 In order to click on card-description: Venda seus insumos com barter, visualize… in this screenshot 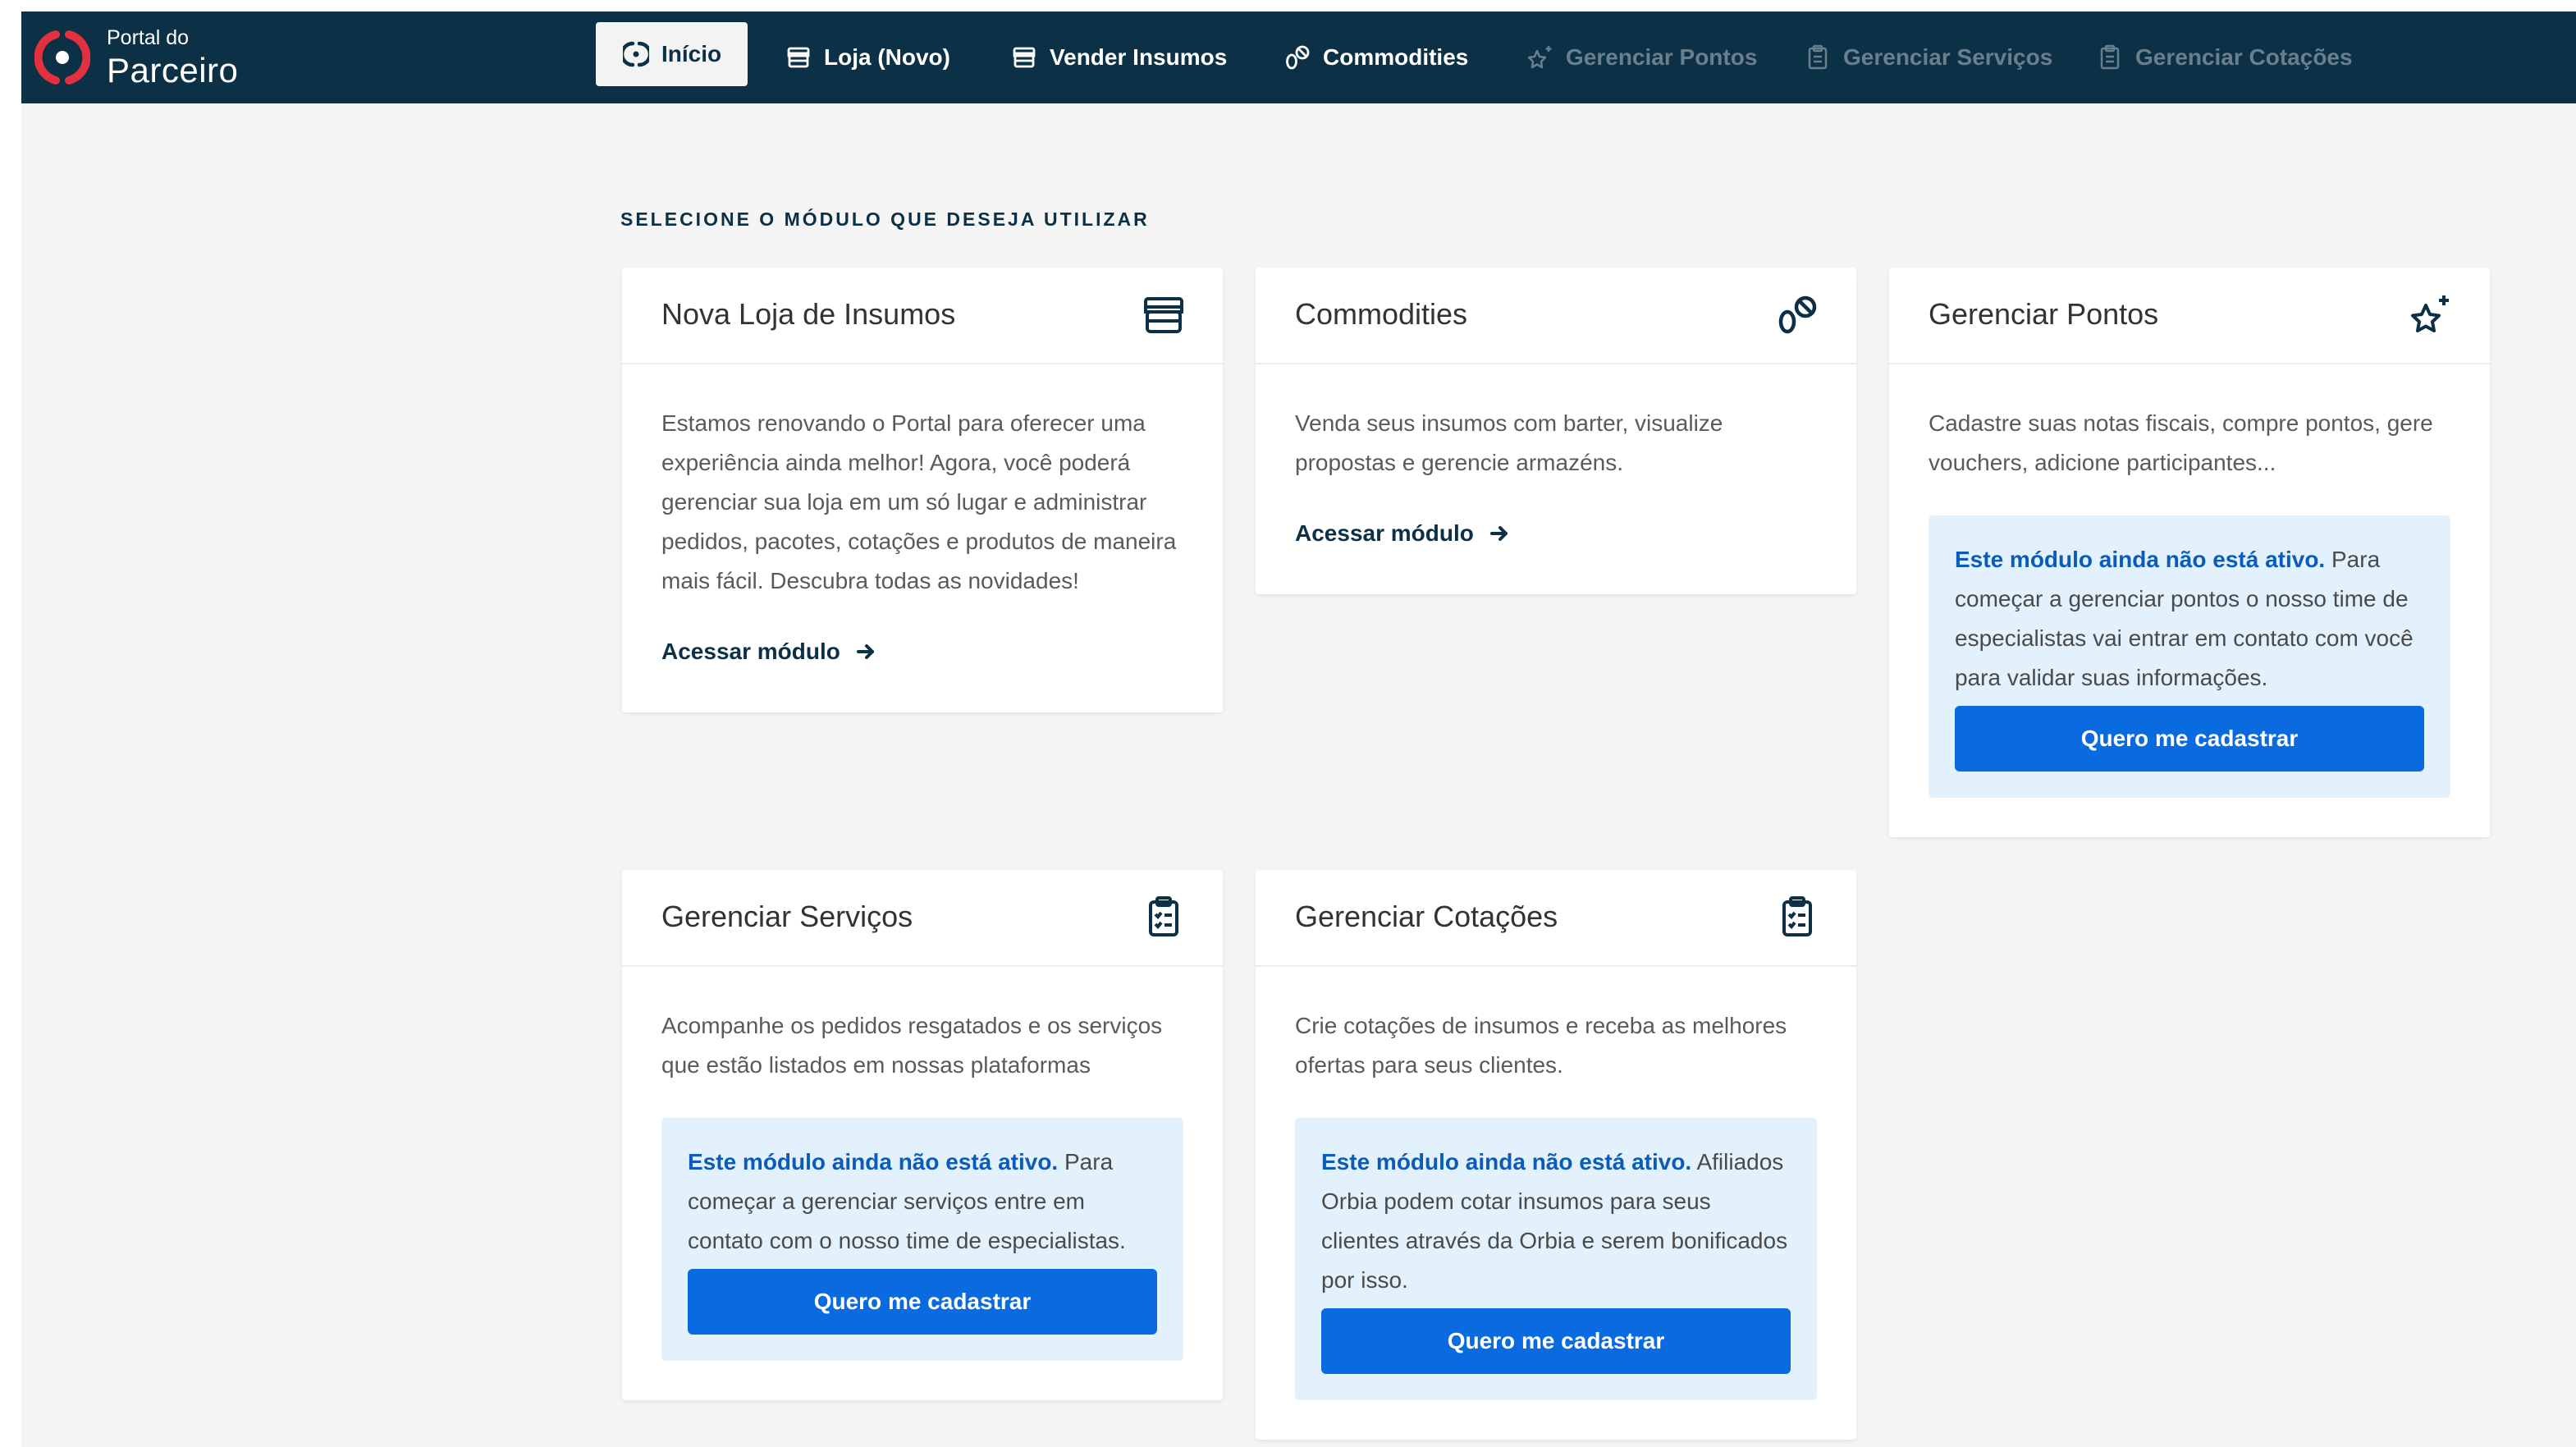, I will do `click(1509, 442)`.